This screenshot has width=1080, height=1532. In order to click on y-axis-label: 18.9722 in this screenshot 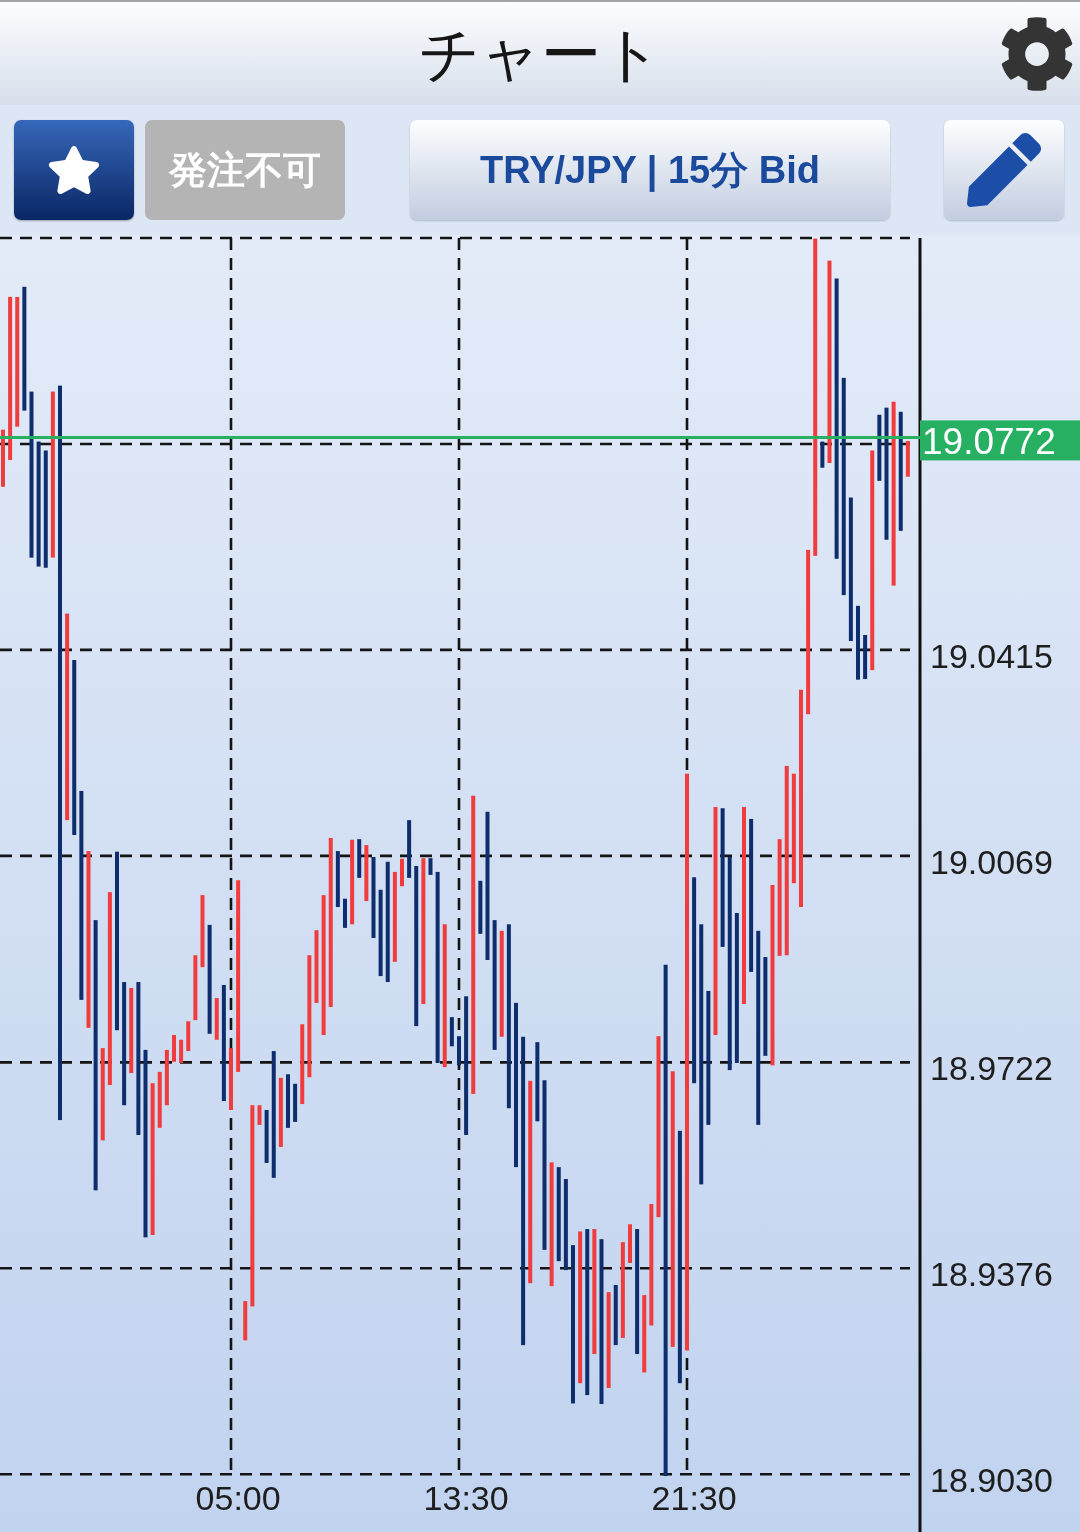, I will do `click(991, 1068)`.